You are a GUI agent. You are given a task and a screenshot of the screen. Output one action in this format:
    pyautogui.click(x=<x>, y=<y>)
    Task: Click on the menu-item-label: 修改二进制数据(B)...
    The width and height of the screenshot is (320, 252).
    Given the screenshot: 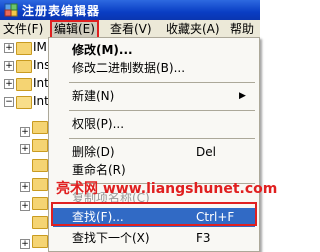 What is the action you would take?
    pyautogui.click(x=129, y=68)
    